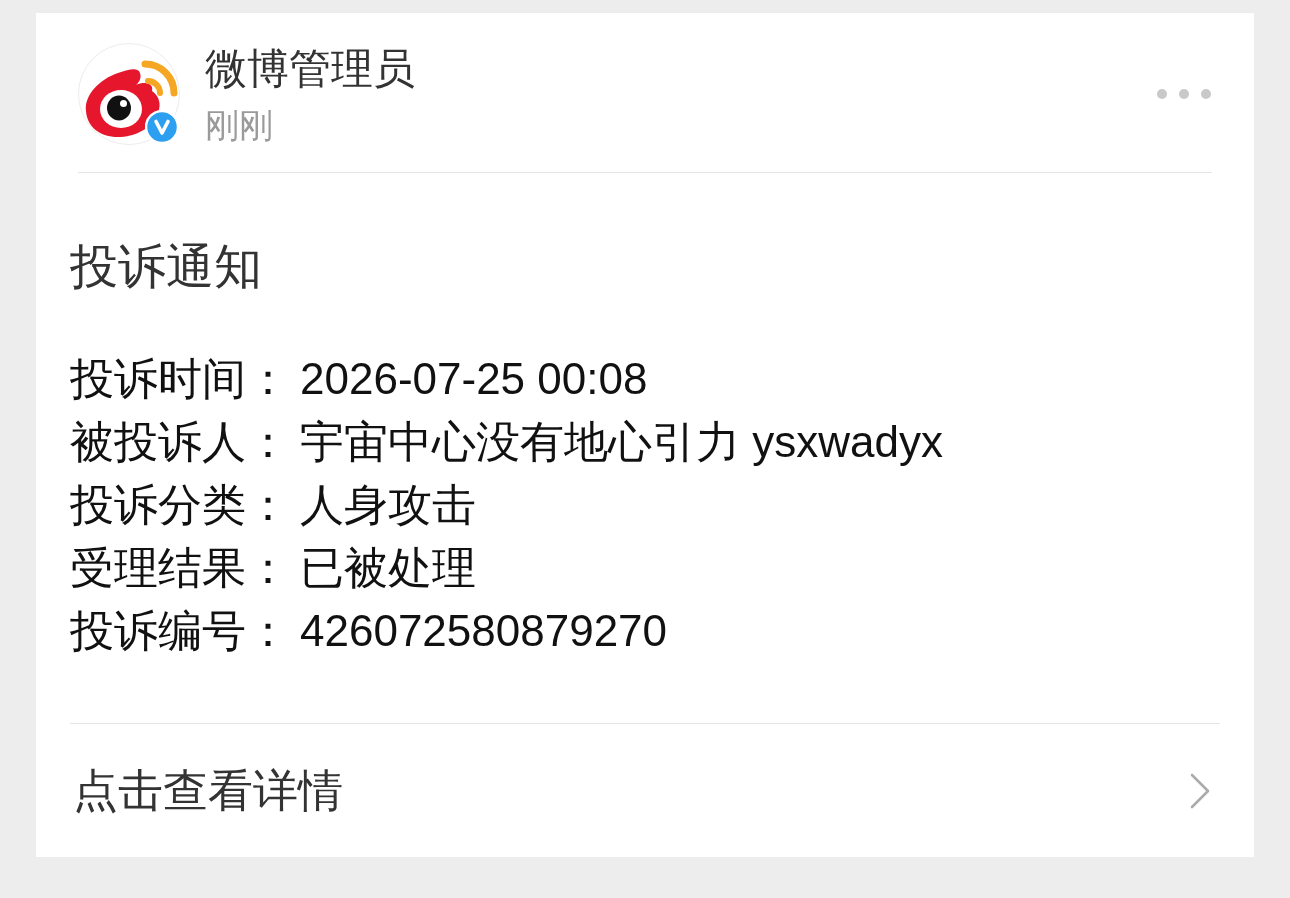  What do you see at coordinates (1184, 94) in the screenshot?
I see `more-icon` at bounding box center [1184, 94].